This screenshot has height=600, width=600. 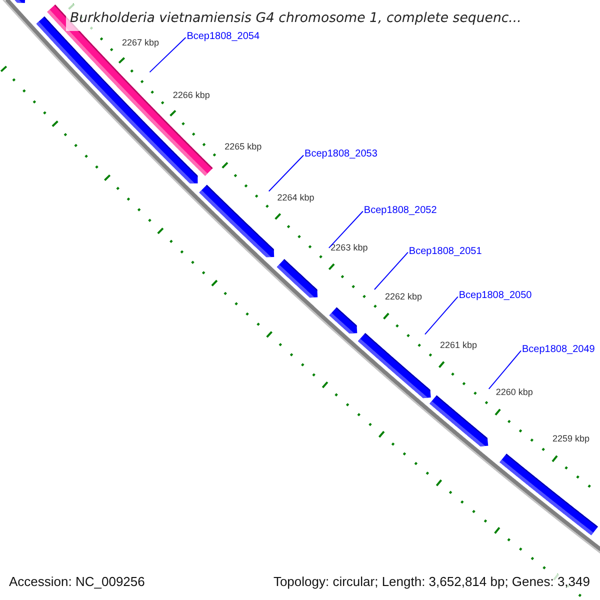 What do you see at coordinates (141, 42) in the screenshot?
I see `tick-label: 2267 kbp` at bounding box center [141, 42].